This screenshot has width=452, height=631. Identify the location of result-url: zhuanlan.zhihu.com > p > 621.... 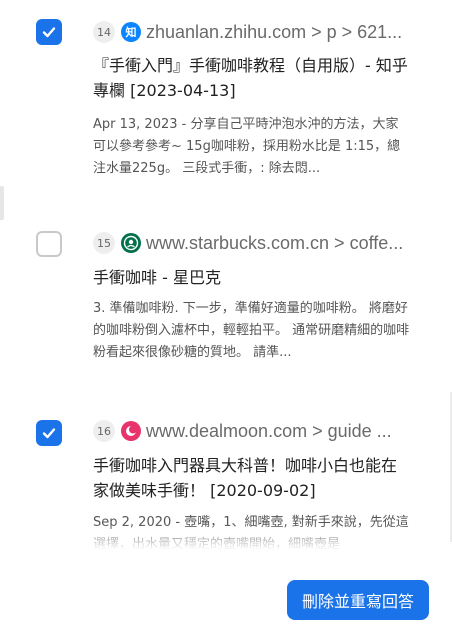
(274, 32).